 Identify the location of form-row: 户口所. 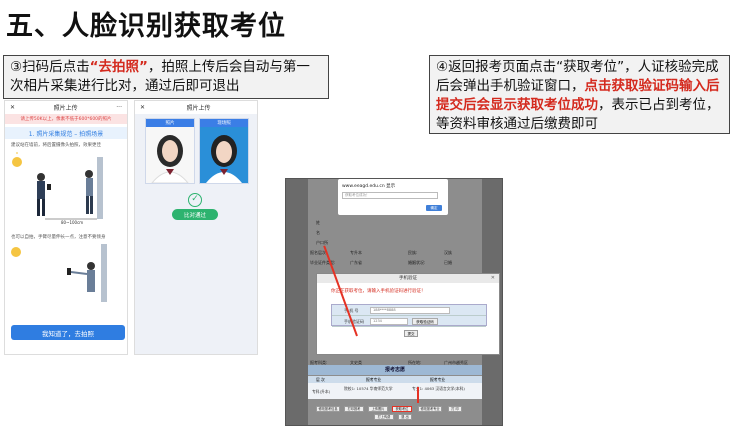
(322, 242).